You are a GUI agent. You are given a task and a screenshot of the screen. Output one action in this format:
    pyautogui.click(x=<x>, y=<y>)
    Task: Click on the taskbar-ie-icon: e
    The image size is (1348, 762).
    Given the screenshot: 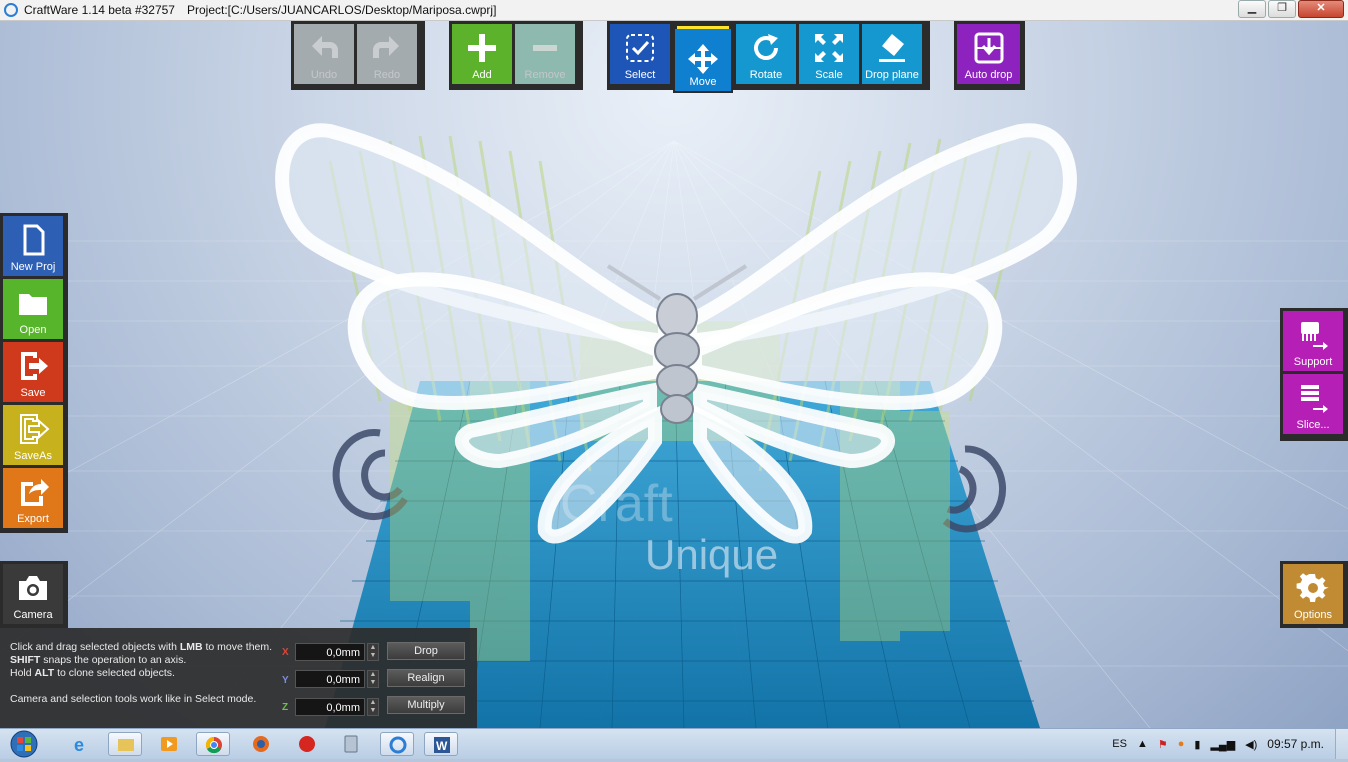 What is the action you would take?
    pyautogui.click(x=81, y=744)
    